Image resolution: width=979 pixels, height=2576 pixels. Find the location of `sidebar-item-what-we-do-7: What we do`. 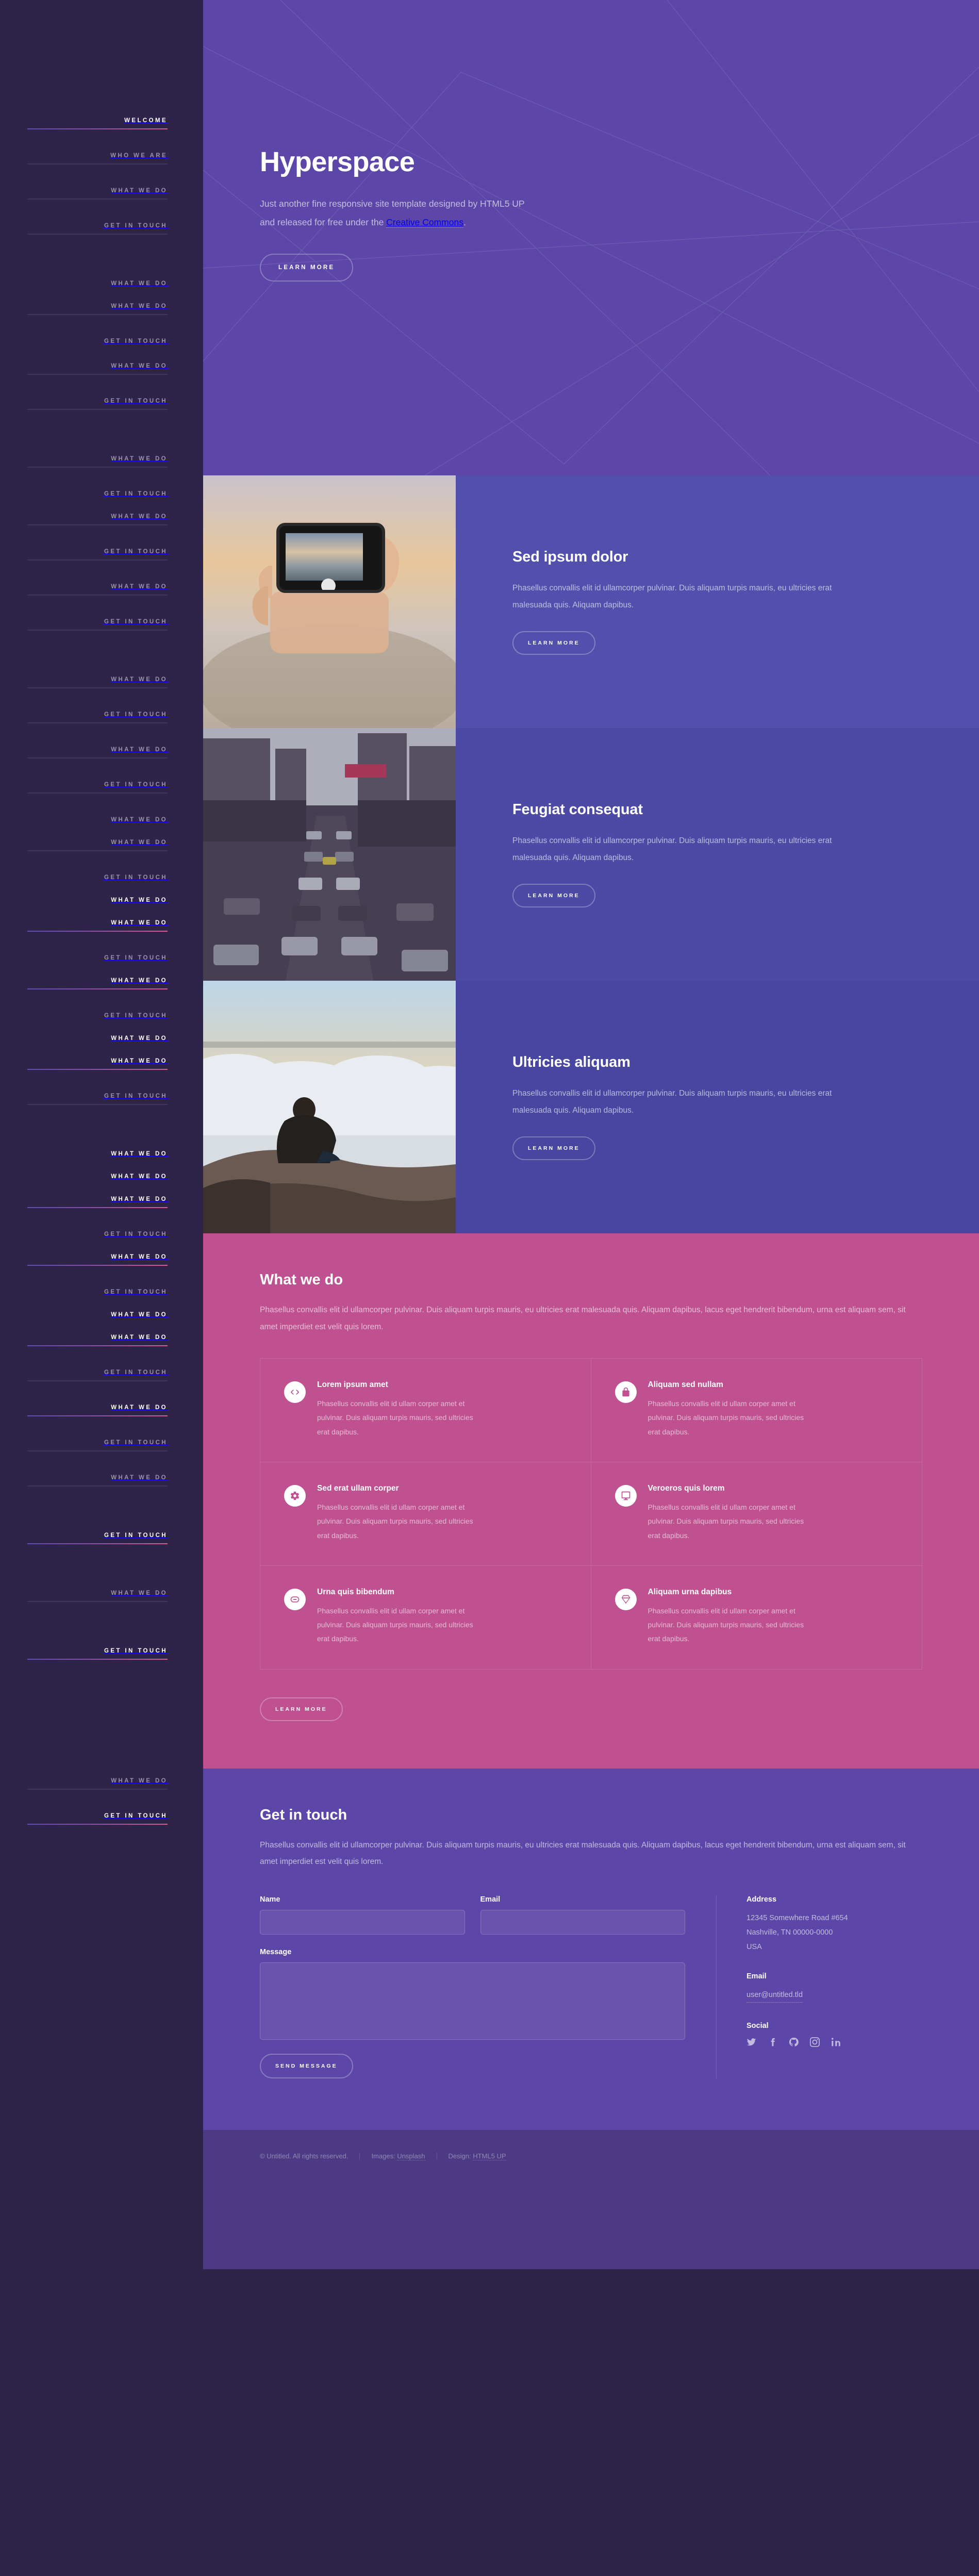

sidebar-item-what-we-do-7: What we do is located at coordinates (97, 369).